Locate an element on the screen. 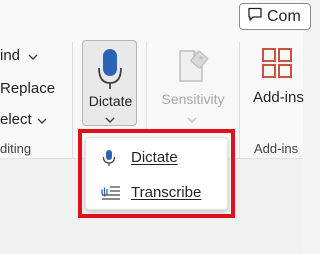  menu-item-transcribe: Transcribe is located at coordinates (156, 192).